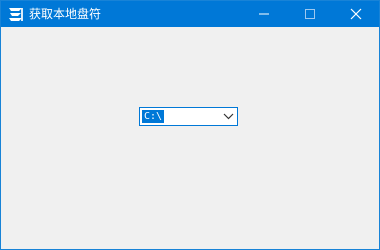 The width and height of the screenshot is (380, 250). Describe the element at coordinates (190, 14) in the screenshot. I see `title-bar: 获取本地盘符` at that location.